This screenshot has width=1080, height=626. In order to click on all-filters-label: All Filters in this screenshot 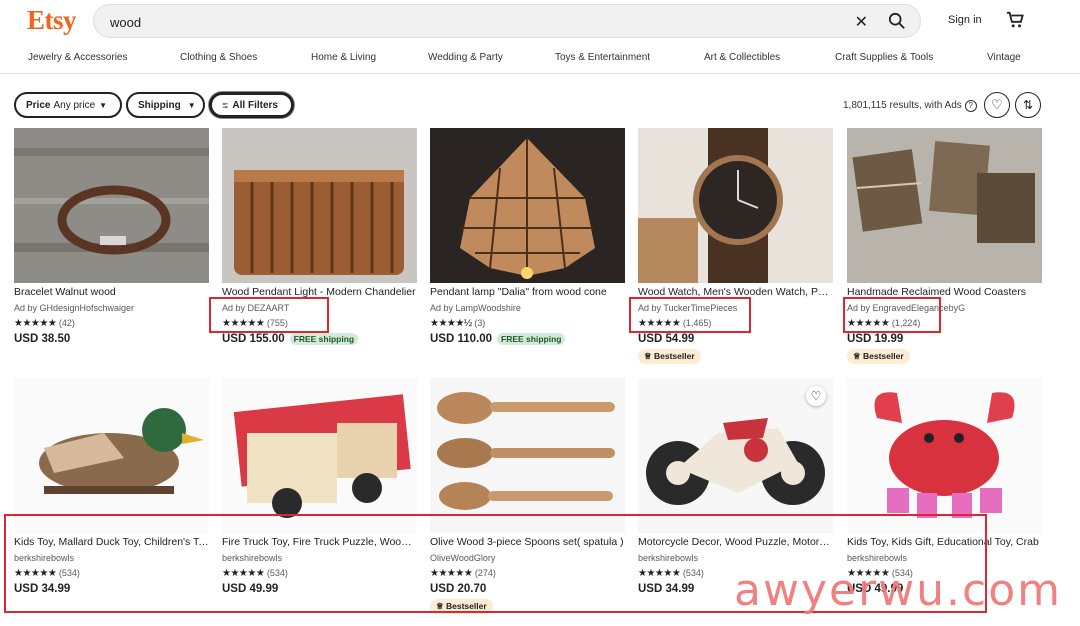, I will do `click(255, 105)`.